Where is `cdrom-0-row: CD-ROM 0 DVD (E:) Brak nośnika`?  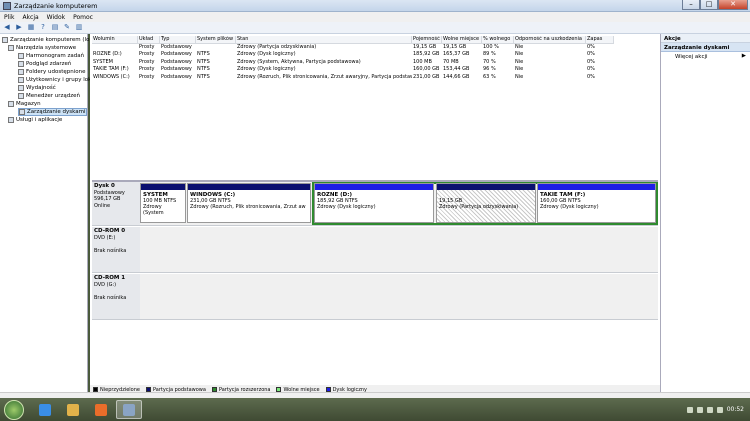 cdrom-0-row: CD-ROM 0 DVD (E:) Brak nośnika is located at coordinates (375, 250).